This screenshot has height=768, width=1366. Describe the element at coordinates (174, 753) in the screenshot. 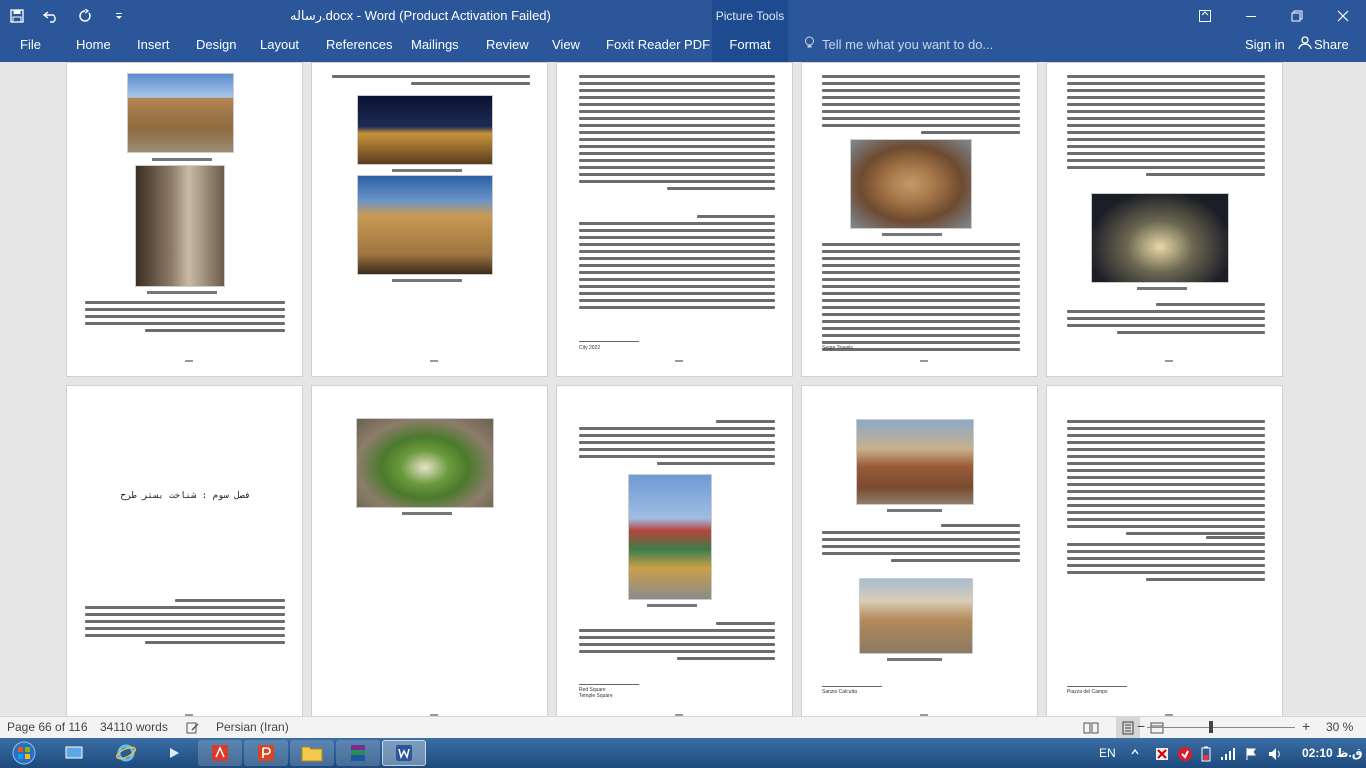

I see `media-player-icon` at that location.